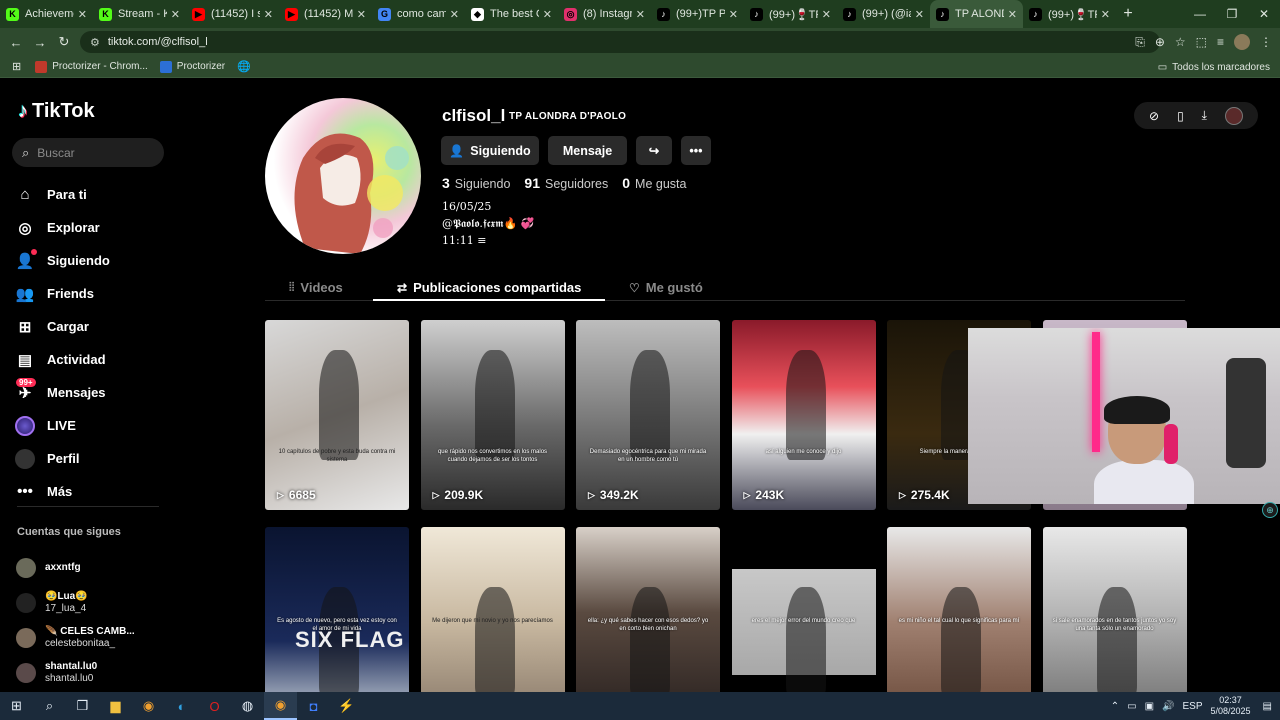 The height and width of the screenshot is (720, 1280). I want to click on bookmark-star-icon: ☆, so click(1180, 42).